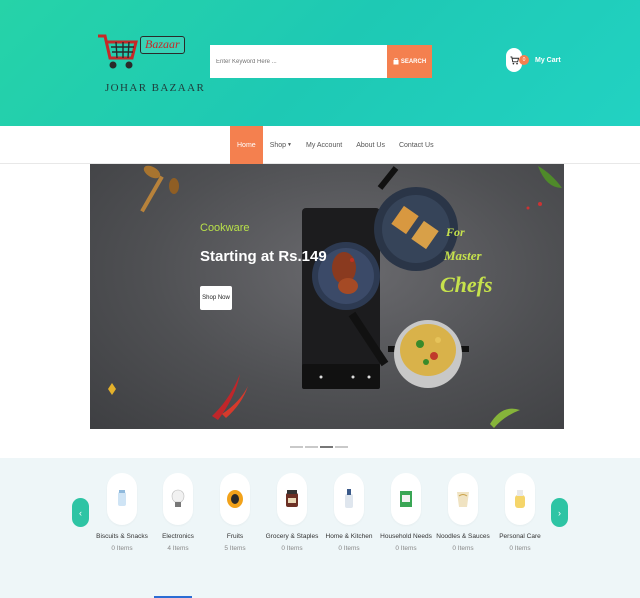 The width and height of the screenshot is (640, 598). I want to click on category-item: Biscuits & Snacks 0 Items, so click(122, 512).